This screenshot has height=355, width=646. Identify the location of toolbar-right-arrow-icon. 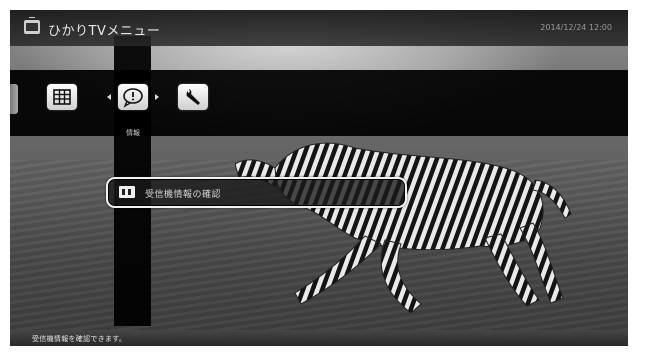
(157, 97).